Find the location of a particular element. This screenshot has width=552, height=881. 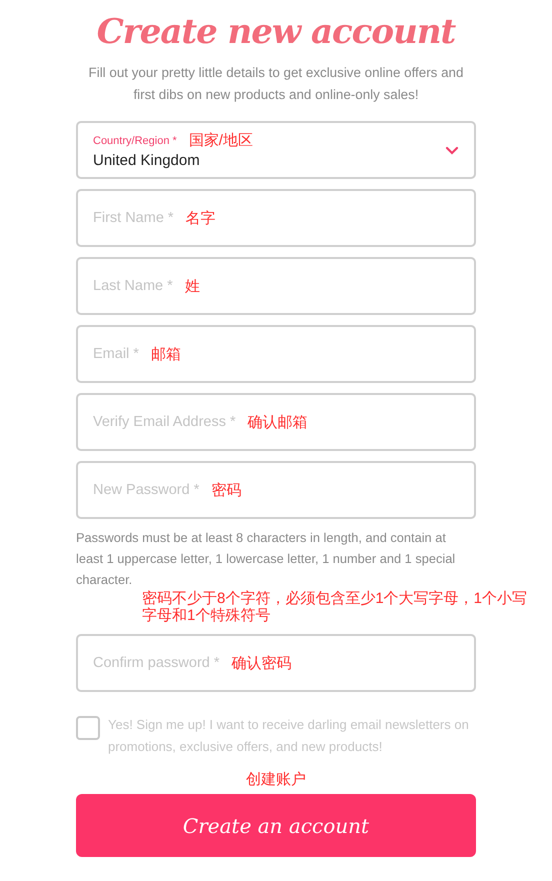

annotation-text: 确认邮箱 is located at coordinates (278, 422).